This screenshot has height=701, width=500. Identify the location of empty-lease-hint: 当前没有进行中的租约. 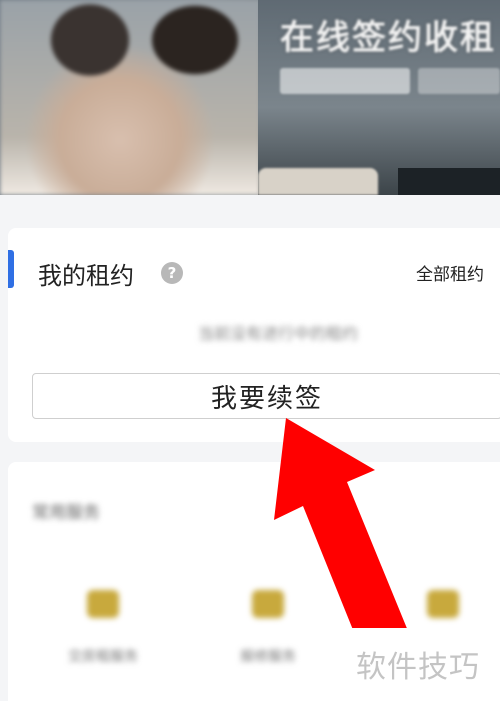
(277, 333).